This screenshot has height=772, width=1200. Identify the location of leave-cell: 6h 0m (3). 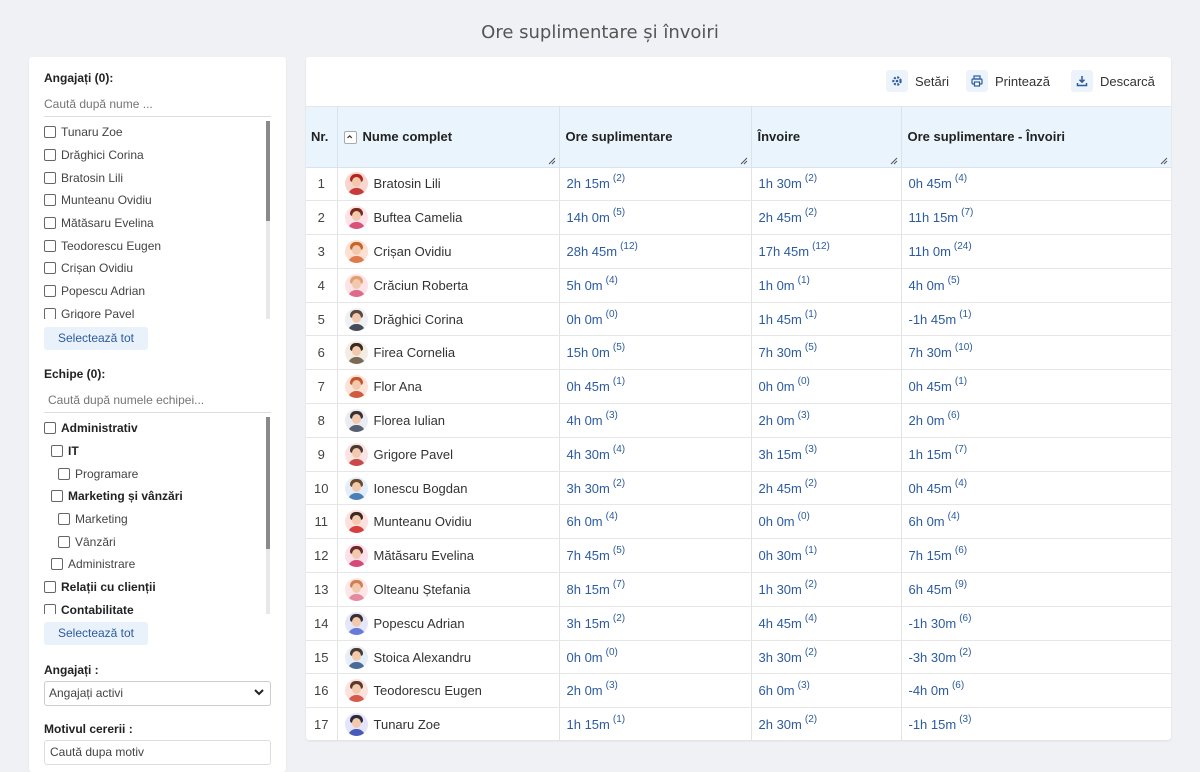
(826, 691).